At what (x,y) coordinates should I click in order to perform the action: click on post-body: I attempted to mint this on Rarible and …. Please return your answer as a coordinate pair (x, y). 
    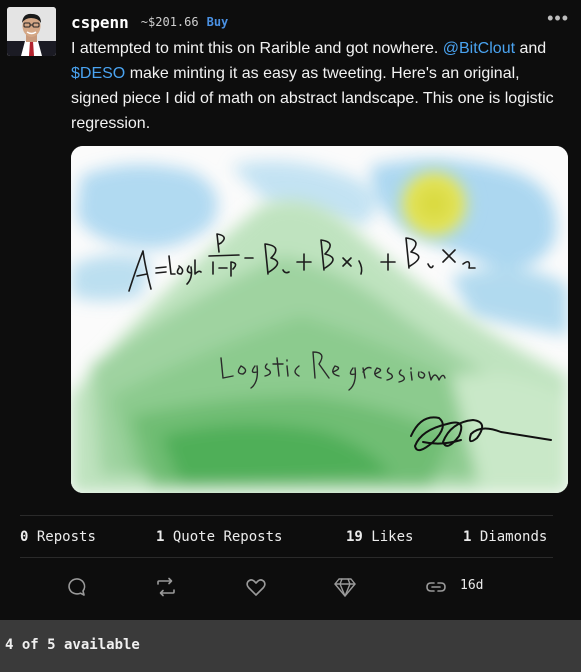
    Looking at the image, I should click on (316, 86).